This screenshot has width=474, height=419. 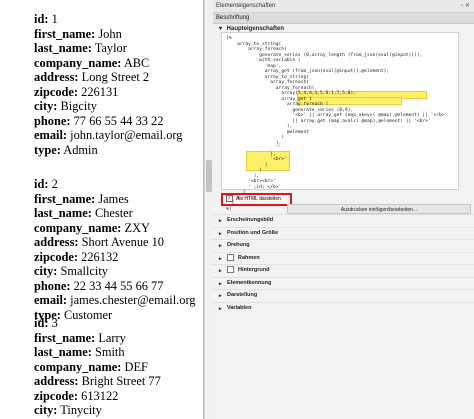 I want to click on field-value: james.chester@email.org, so click(x=133, y=300).